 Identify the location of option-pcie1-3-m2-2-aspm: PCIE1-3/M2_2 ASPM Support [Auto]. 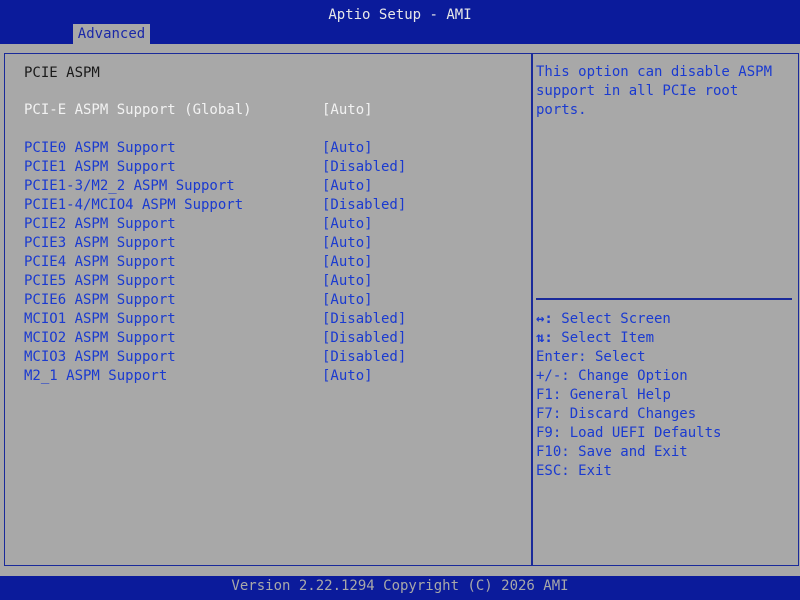
(274, 186).